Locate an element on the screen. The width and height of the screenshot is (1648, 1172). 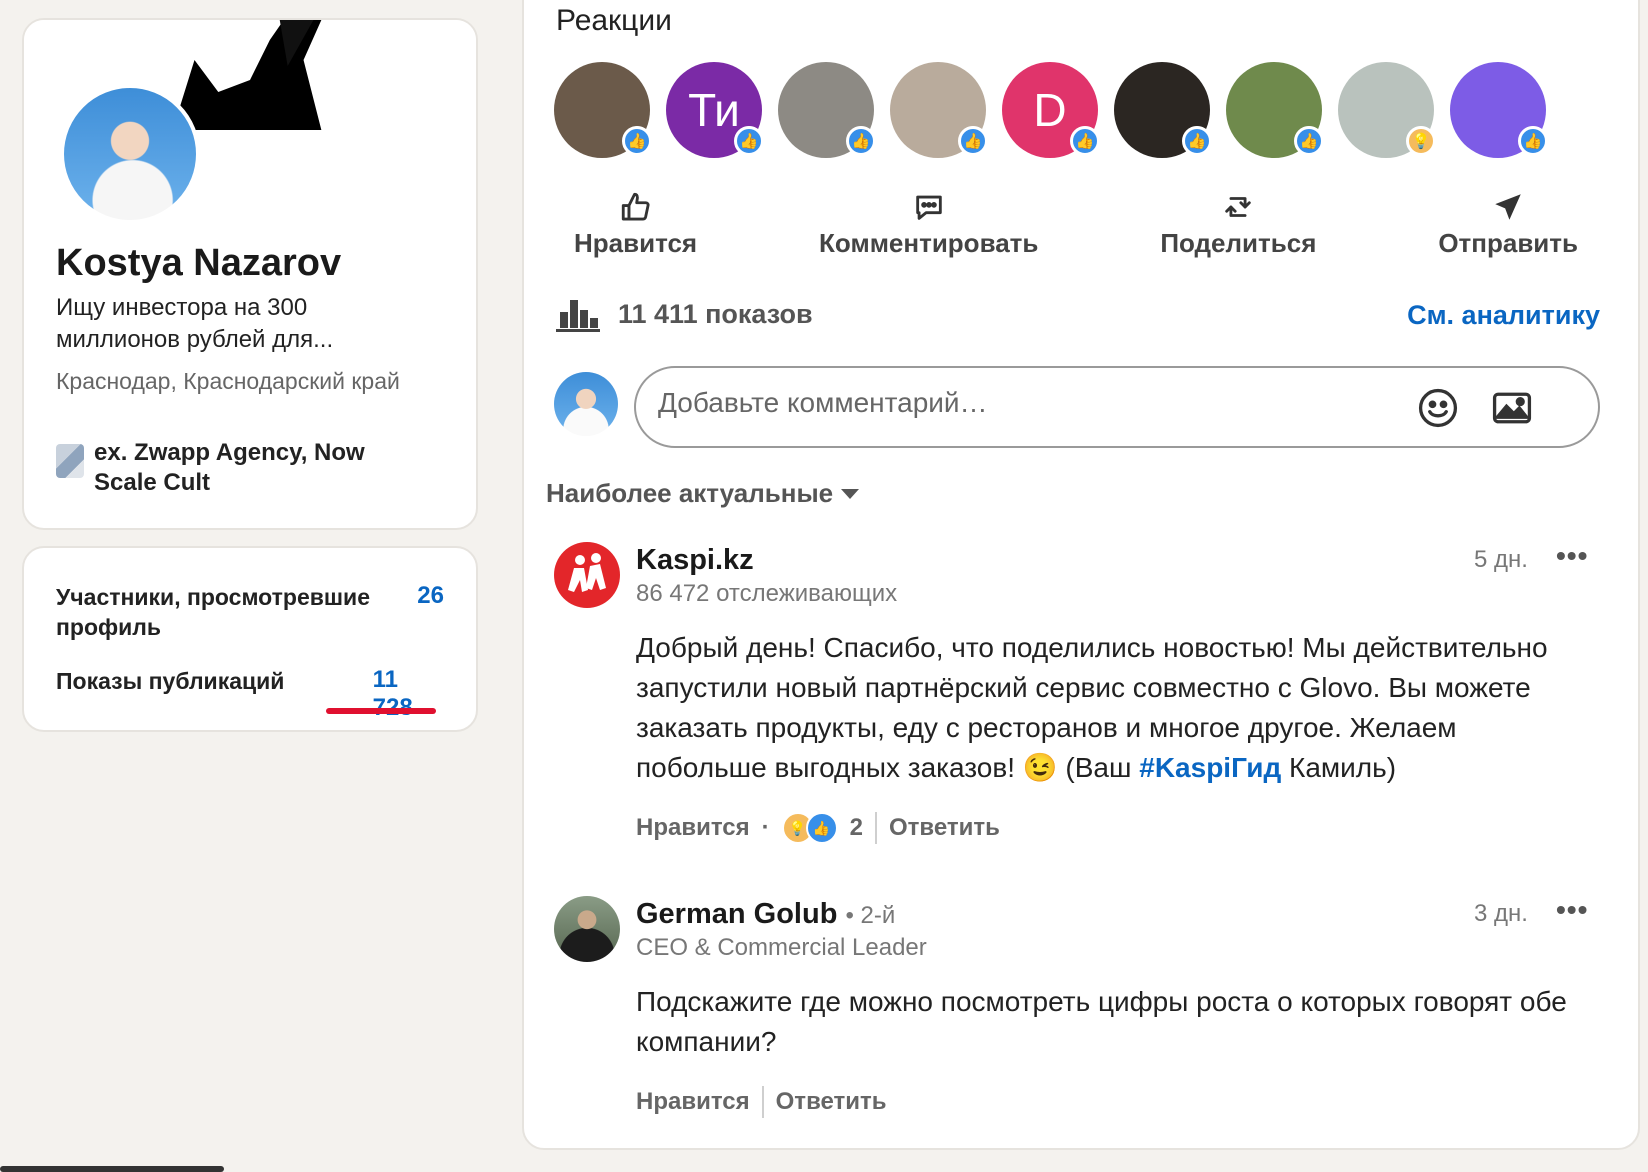
profile-avatar is located at coordinates (130, 154).